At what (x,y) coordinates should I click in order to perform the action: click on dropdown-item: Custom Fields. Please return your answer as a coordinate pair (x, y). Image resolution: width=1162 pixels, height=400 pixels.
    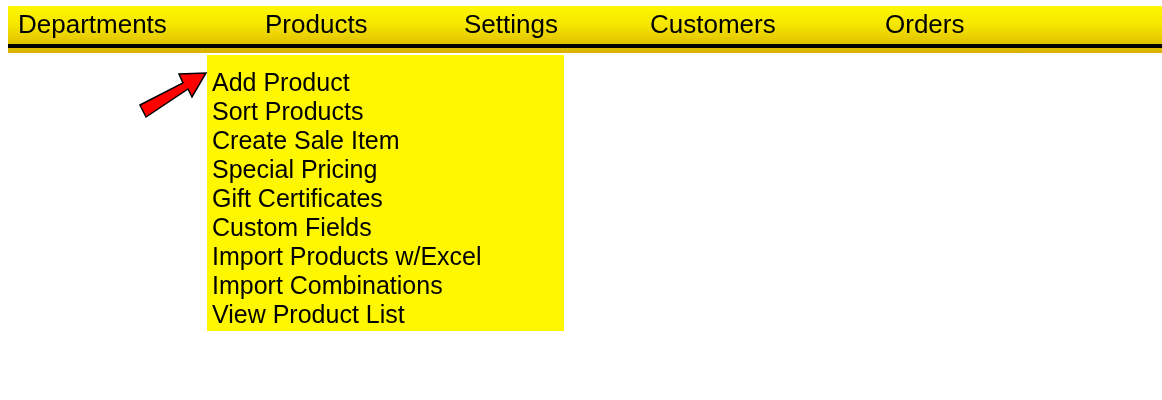
    Looking at the image, I should click on (292, 227).